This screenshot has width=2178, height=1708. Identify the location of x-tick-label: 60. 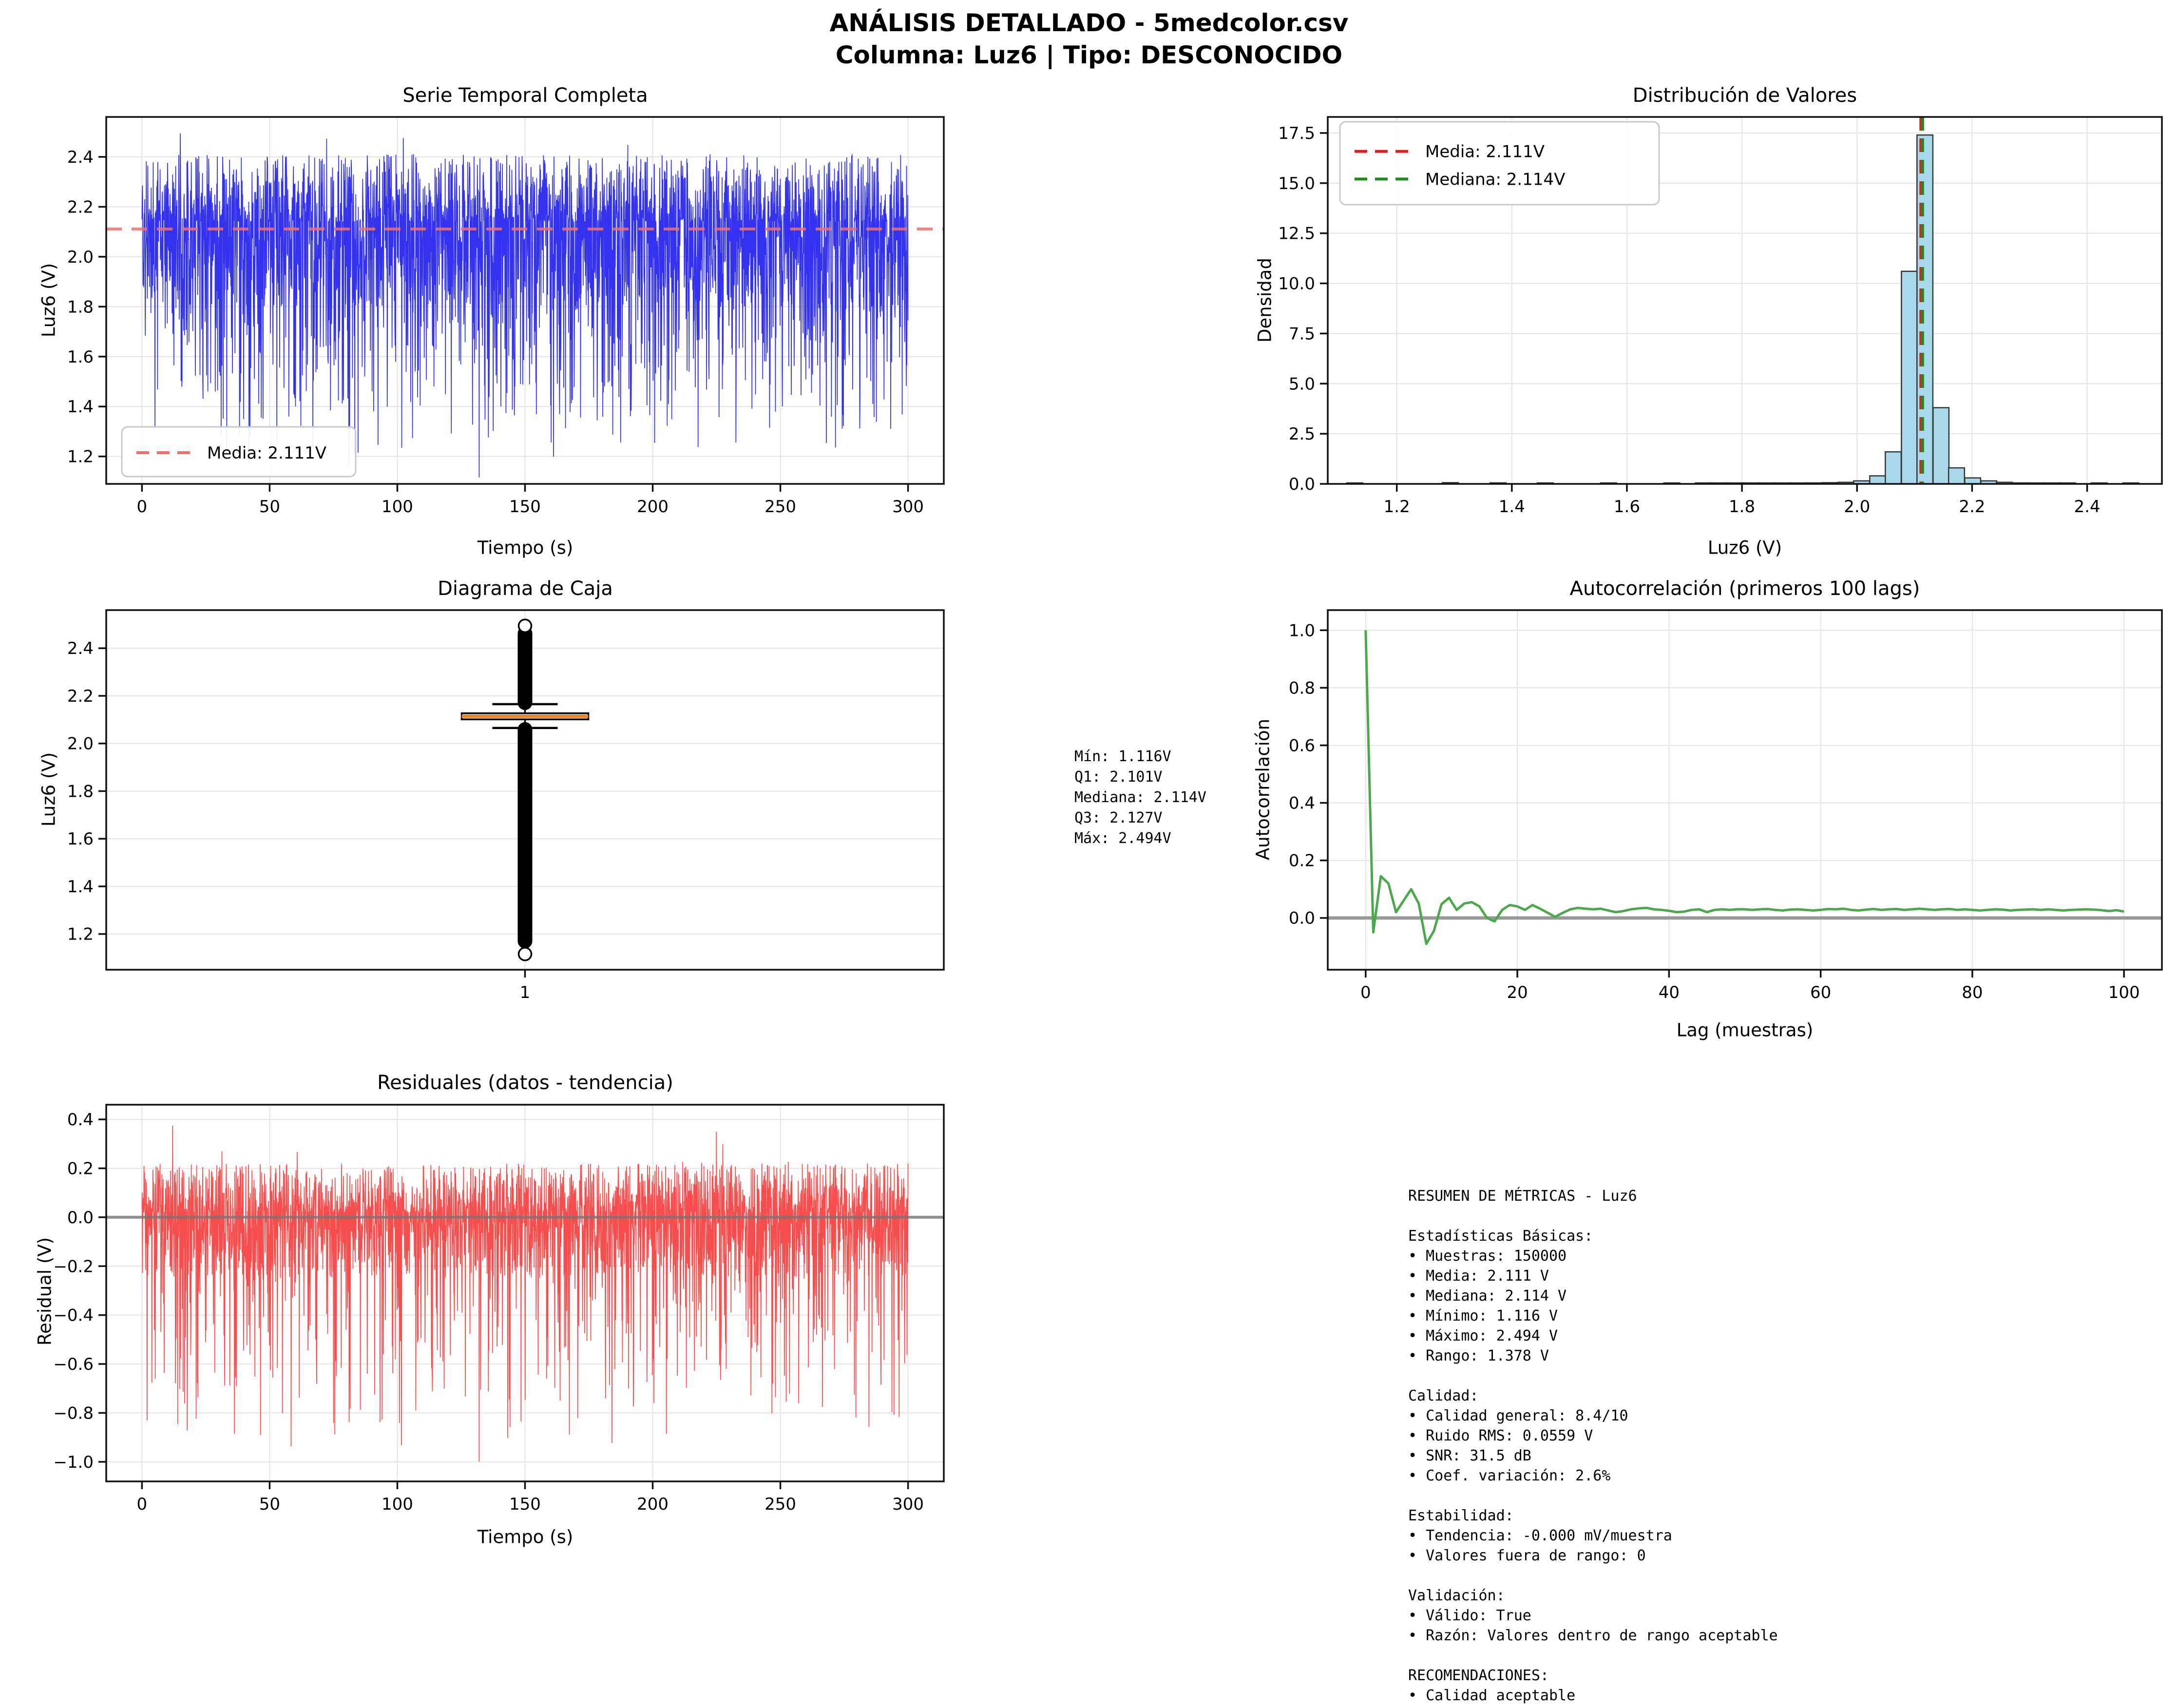
(1821, 992).